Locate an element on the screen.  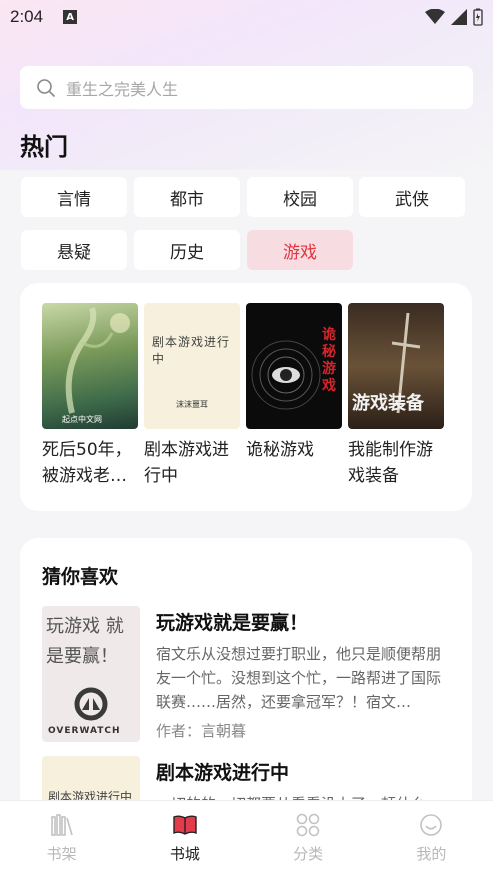
tag-wuxia: 武侠 is located at coordinates (412, 197).